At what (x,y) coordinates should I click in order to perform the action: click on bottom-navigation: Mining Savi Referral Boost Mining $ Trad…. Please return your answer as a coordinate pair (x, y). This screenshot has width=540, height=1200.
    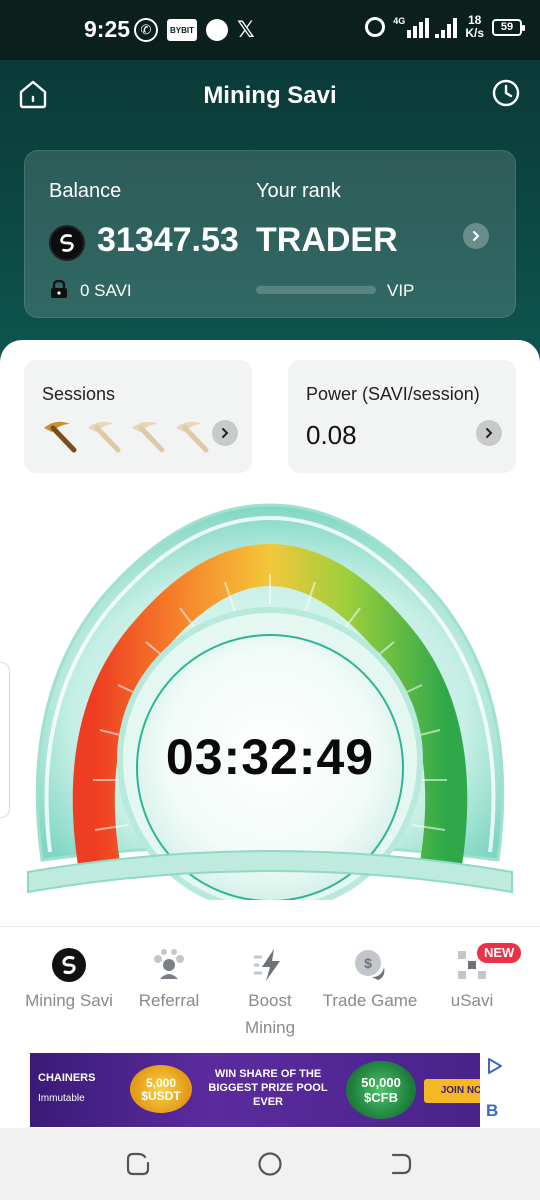
    Looking at the image, I should click on (270, 986).